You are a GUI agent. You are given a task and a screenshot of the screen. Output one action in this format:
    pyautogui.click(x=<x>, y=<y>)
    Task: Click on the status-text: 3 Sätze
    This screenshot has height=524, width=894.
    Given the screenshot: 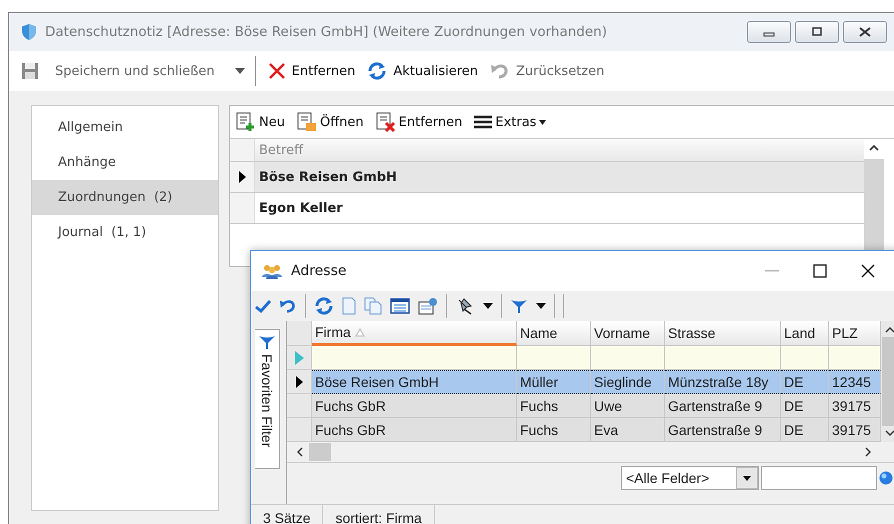 What is the action you would take?
    pyautogui.click(x=287, y=514)
    